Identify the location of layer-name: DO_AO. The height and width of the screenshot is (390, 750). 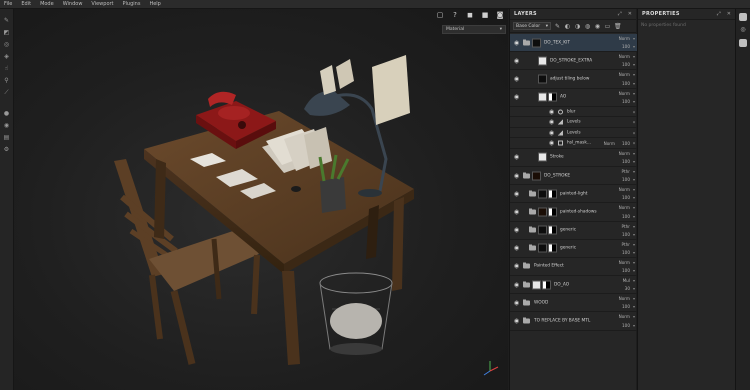
(561, 284).